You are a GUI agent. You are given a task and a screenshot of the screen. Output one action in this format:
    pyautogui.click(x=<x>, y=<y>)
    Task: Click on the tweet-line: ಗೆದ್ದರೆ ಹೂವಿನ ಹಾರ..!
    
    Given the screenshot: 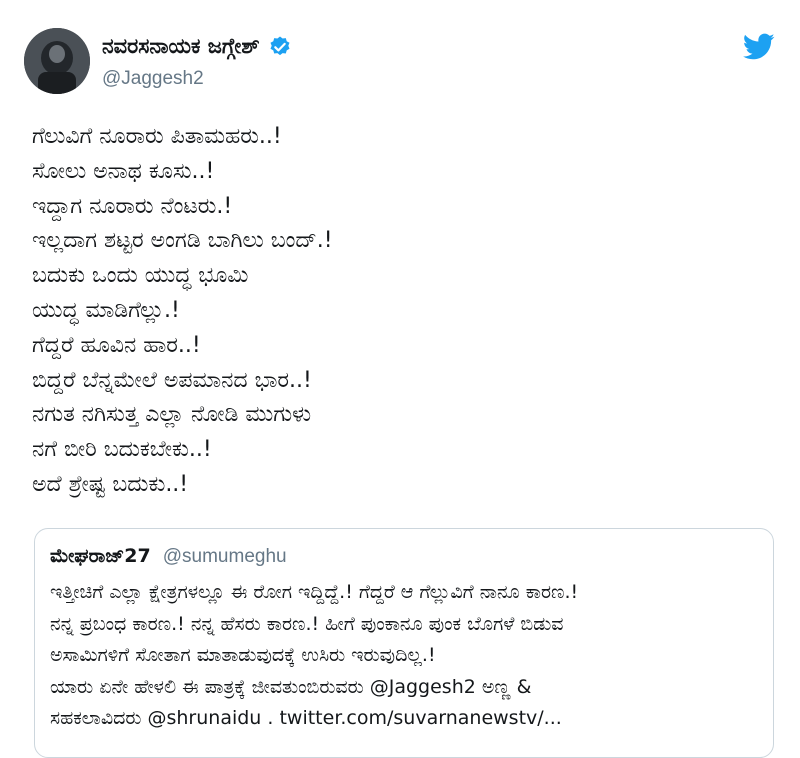 What is the action you would take?
    pyautogui.click(x=116, y=345)
    